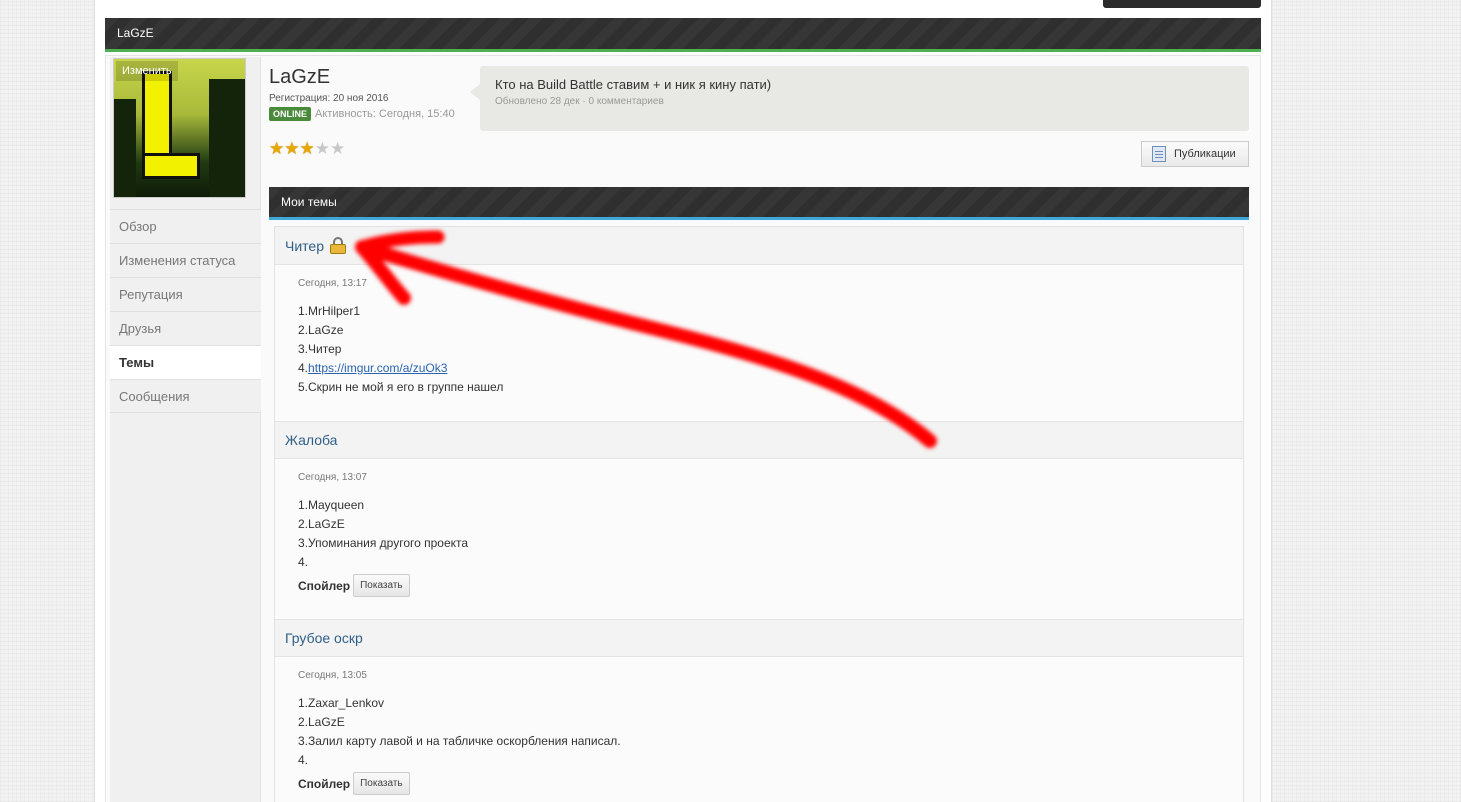  I want to click on avatar: Изменить, so click(179, 128).